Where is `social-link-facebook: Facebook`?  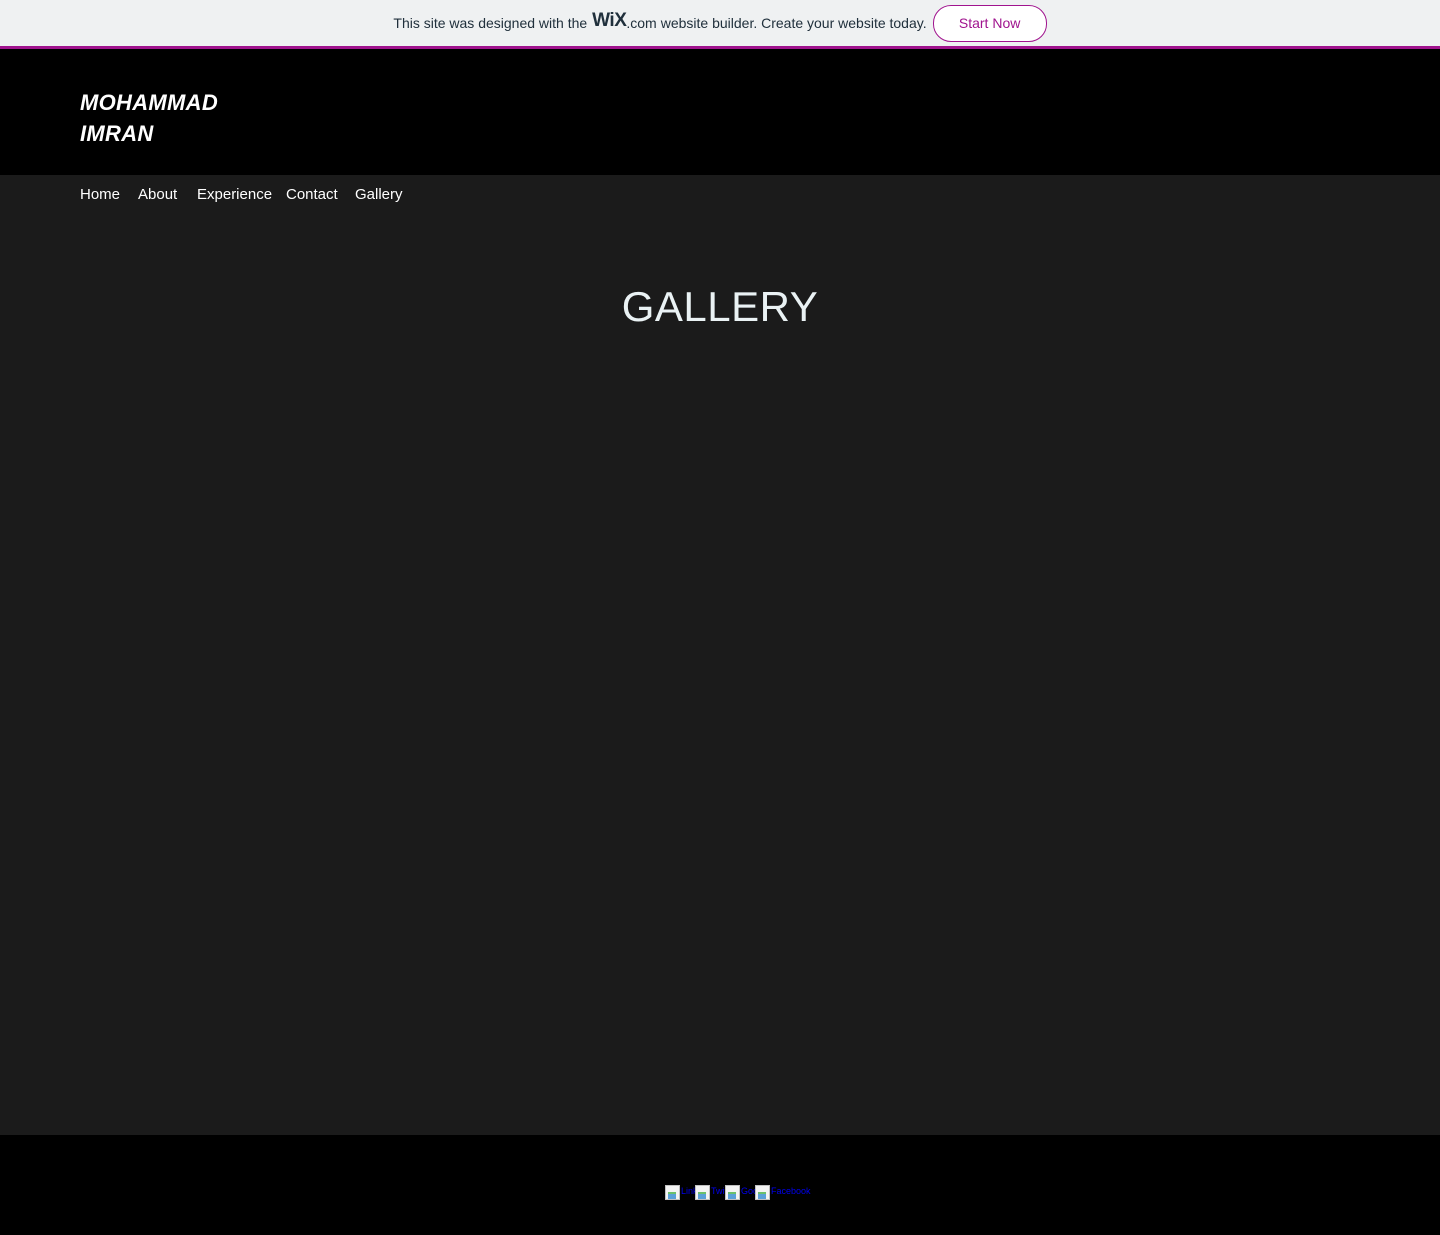 social-link-facebook: Facebook is located at coordinates (783, 1193).